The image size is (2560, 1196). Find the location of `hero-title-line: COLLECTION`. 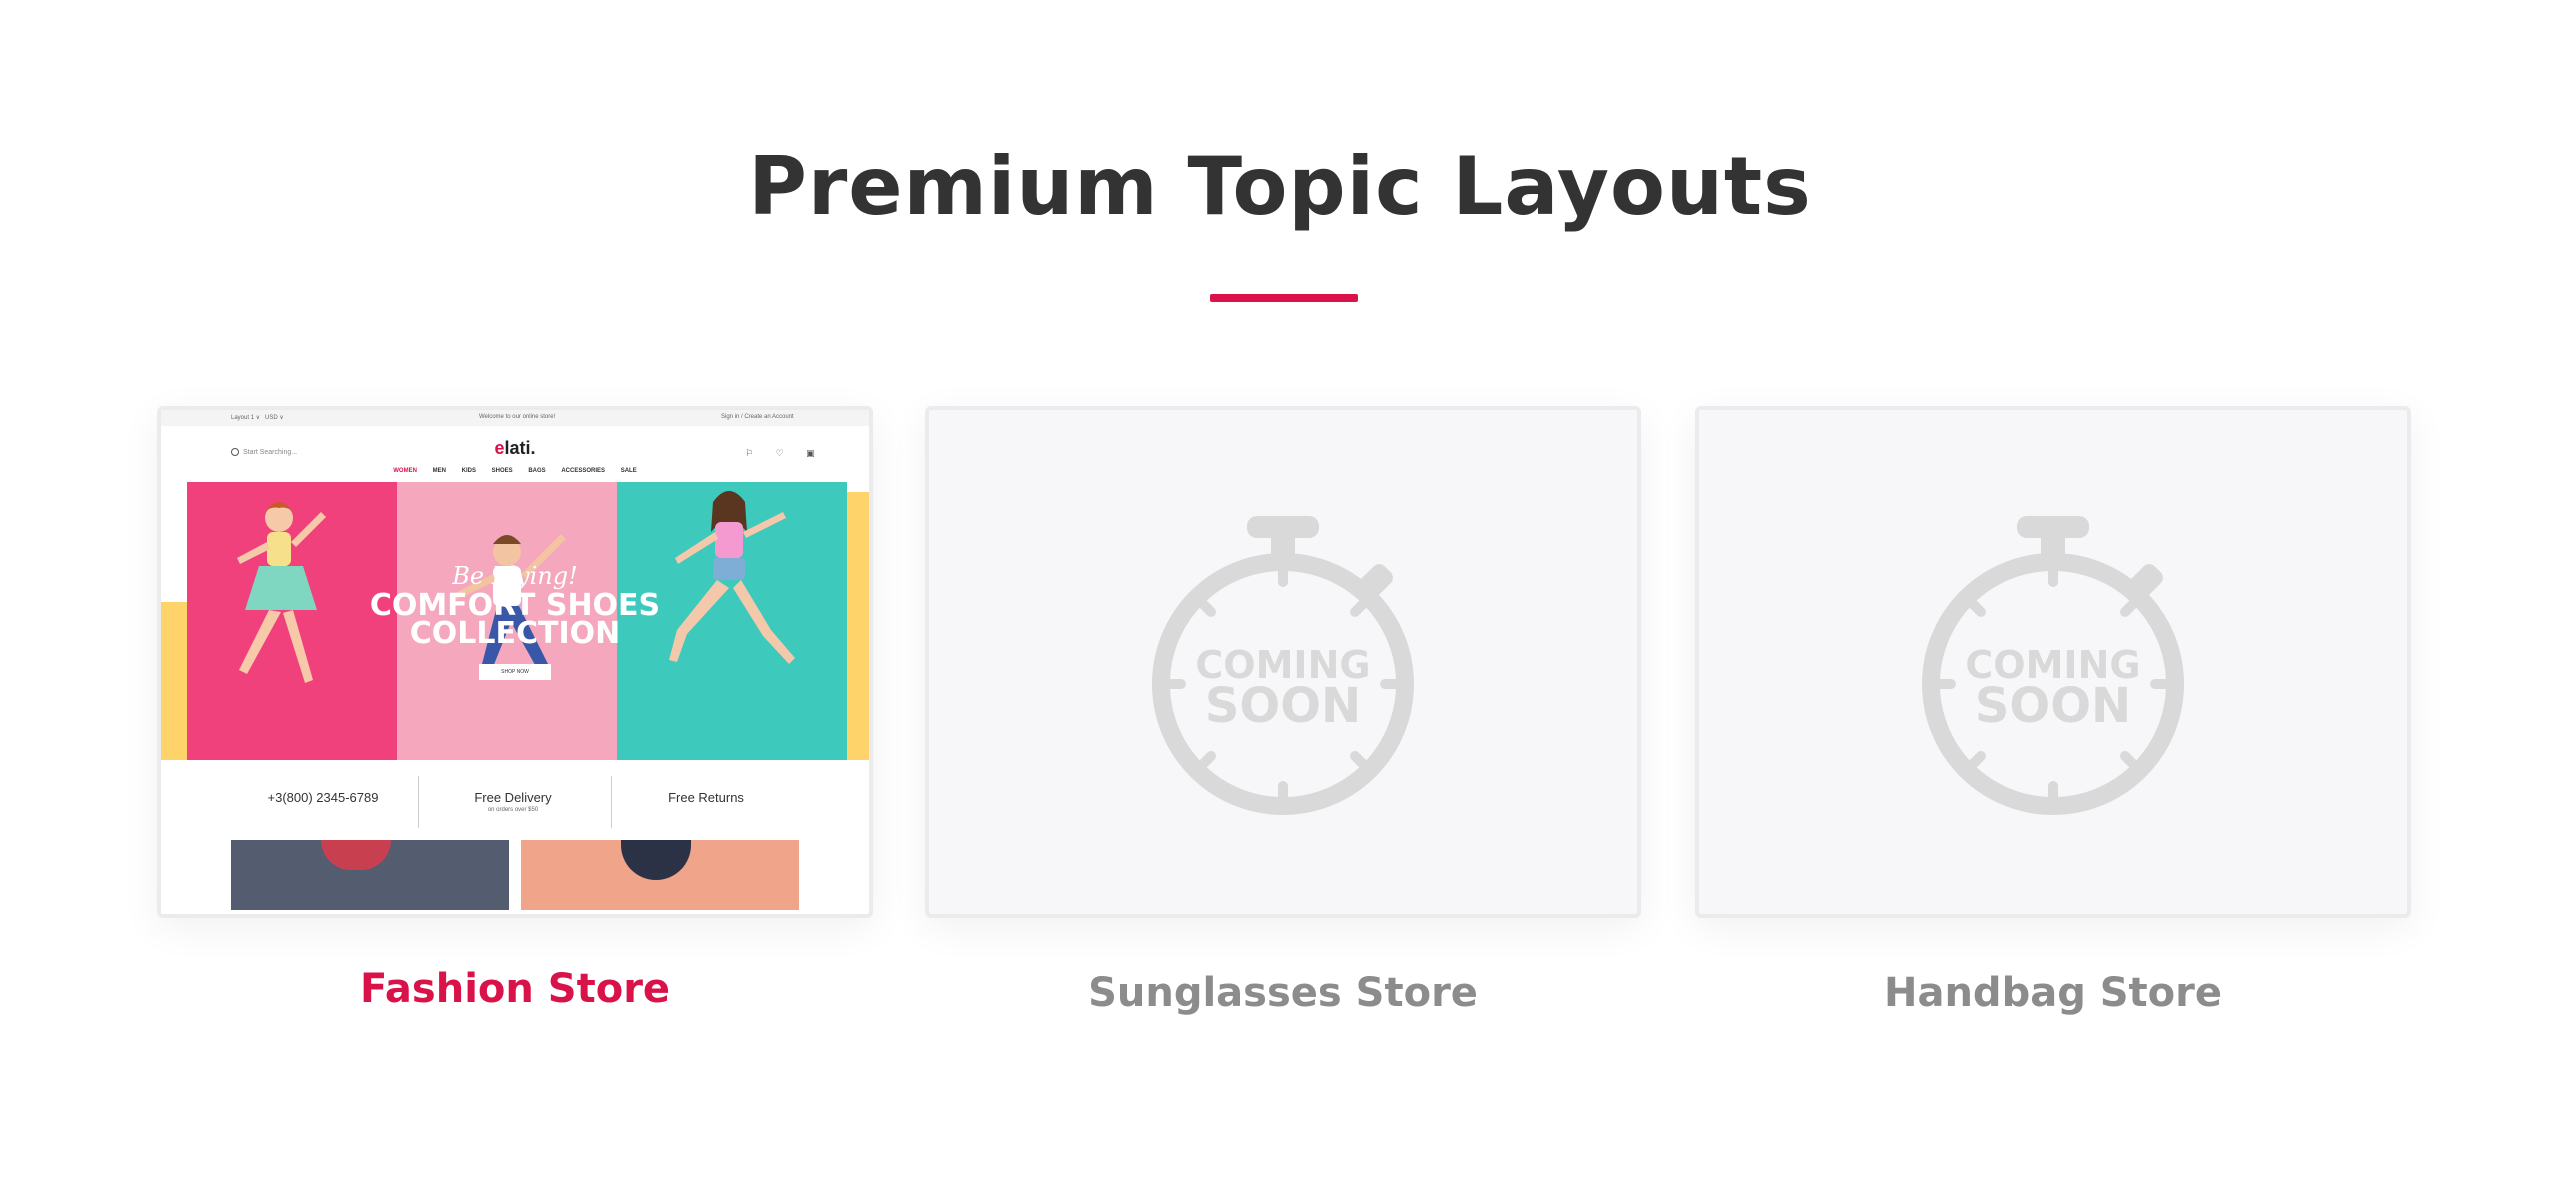

hero-title-line: COLLECTION is located at coordinates (515, 633).